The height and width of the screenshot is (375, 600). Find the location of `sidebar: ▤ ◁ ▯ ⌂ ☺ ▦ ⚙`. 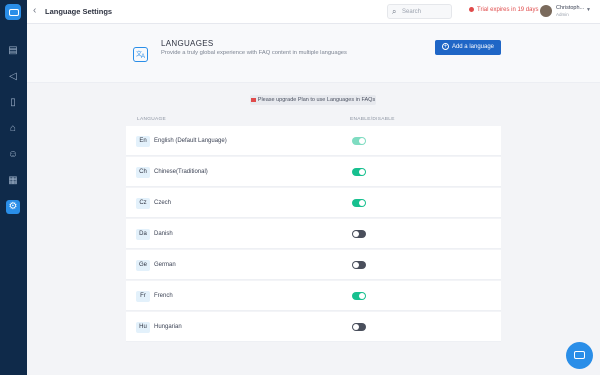

sidebar: ▤ ◁ ▯ ⌂ ☺ ▦ ⚙ is located at coordinates (13, 187).